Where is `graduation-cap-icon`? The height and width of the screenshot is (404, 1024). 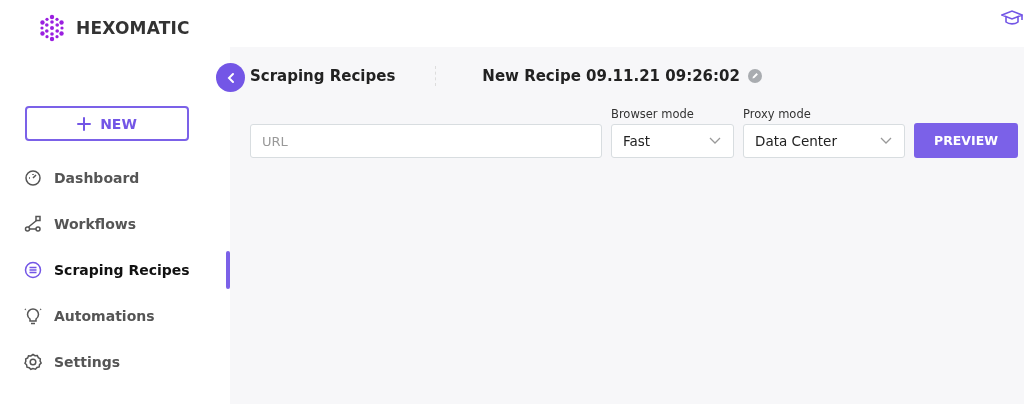
graduation-cap-icon is located at coordinates (1012, 18).